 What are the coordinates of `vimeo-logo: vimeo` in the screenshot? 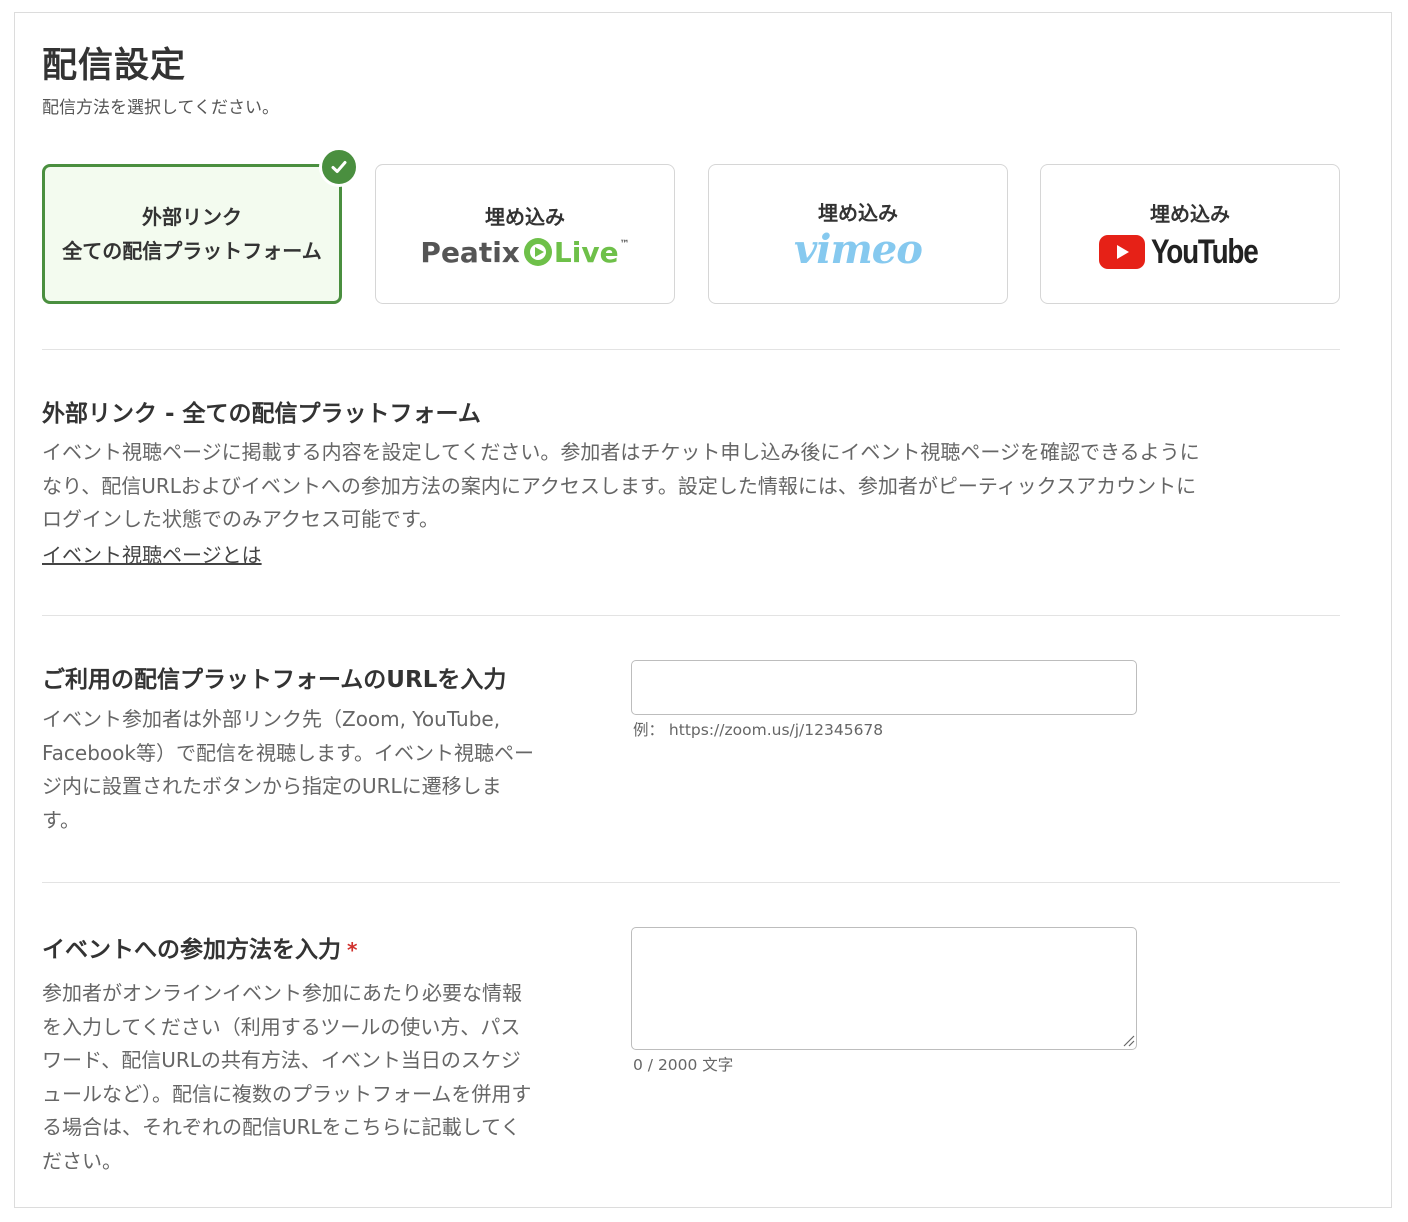 It's located at (858, 249).